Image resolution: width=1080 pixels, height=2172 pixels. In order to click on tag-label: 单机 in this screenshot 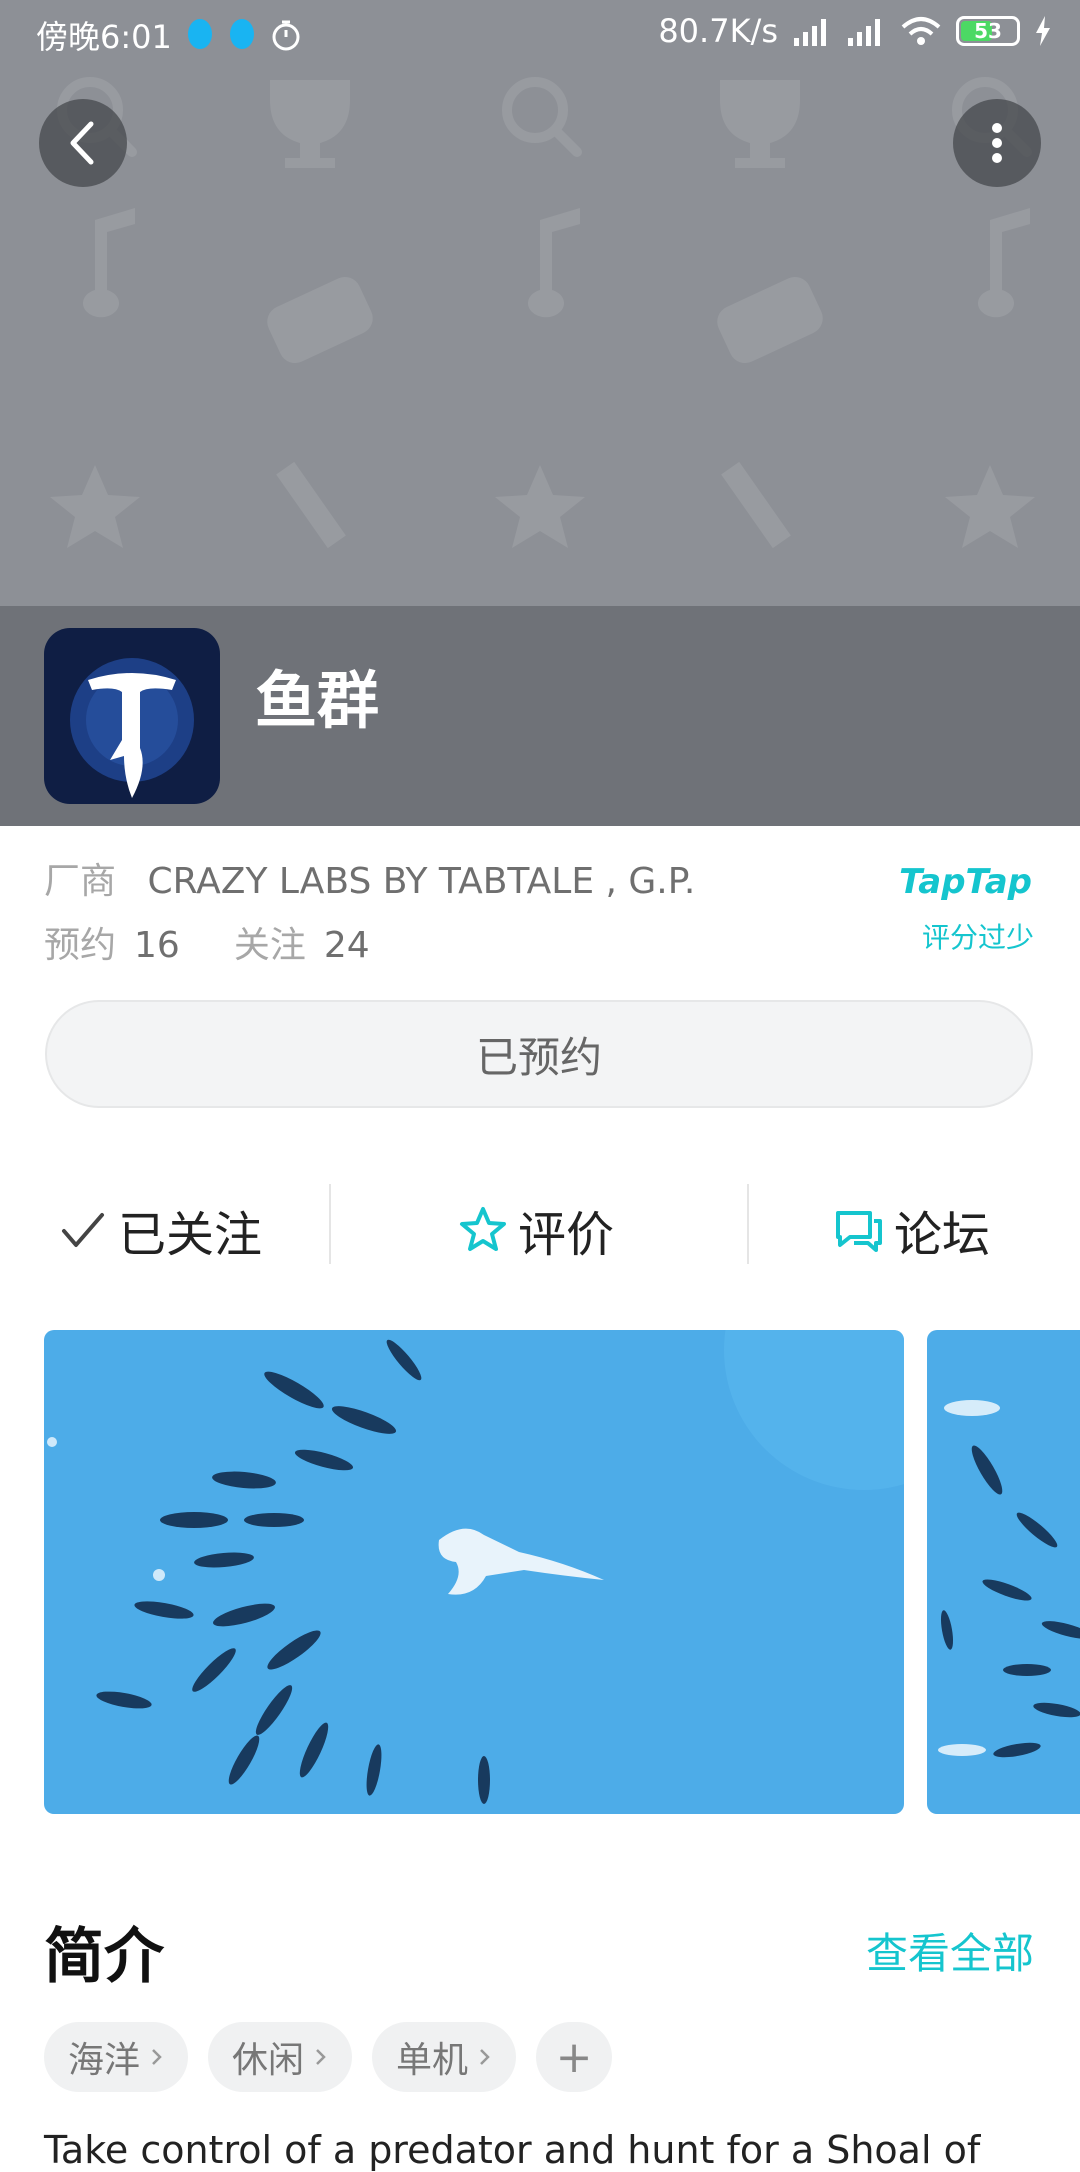, I will do `click(432, 2060)`.